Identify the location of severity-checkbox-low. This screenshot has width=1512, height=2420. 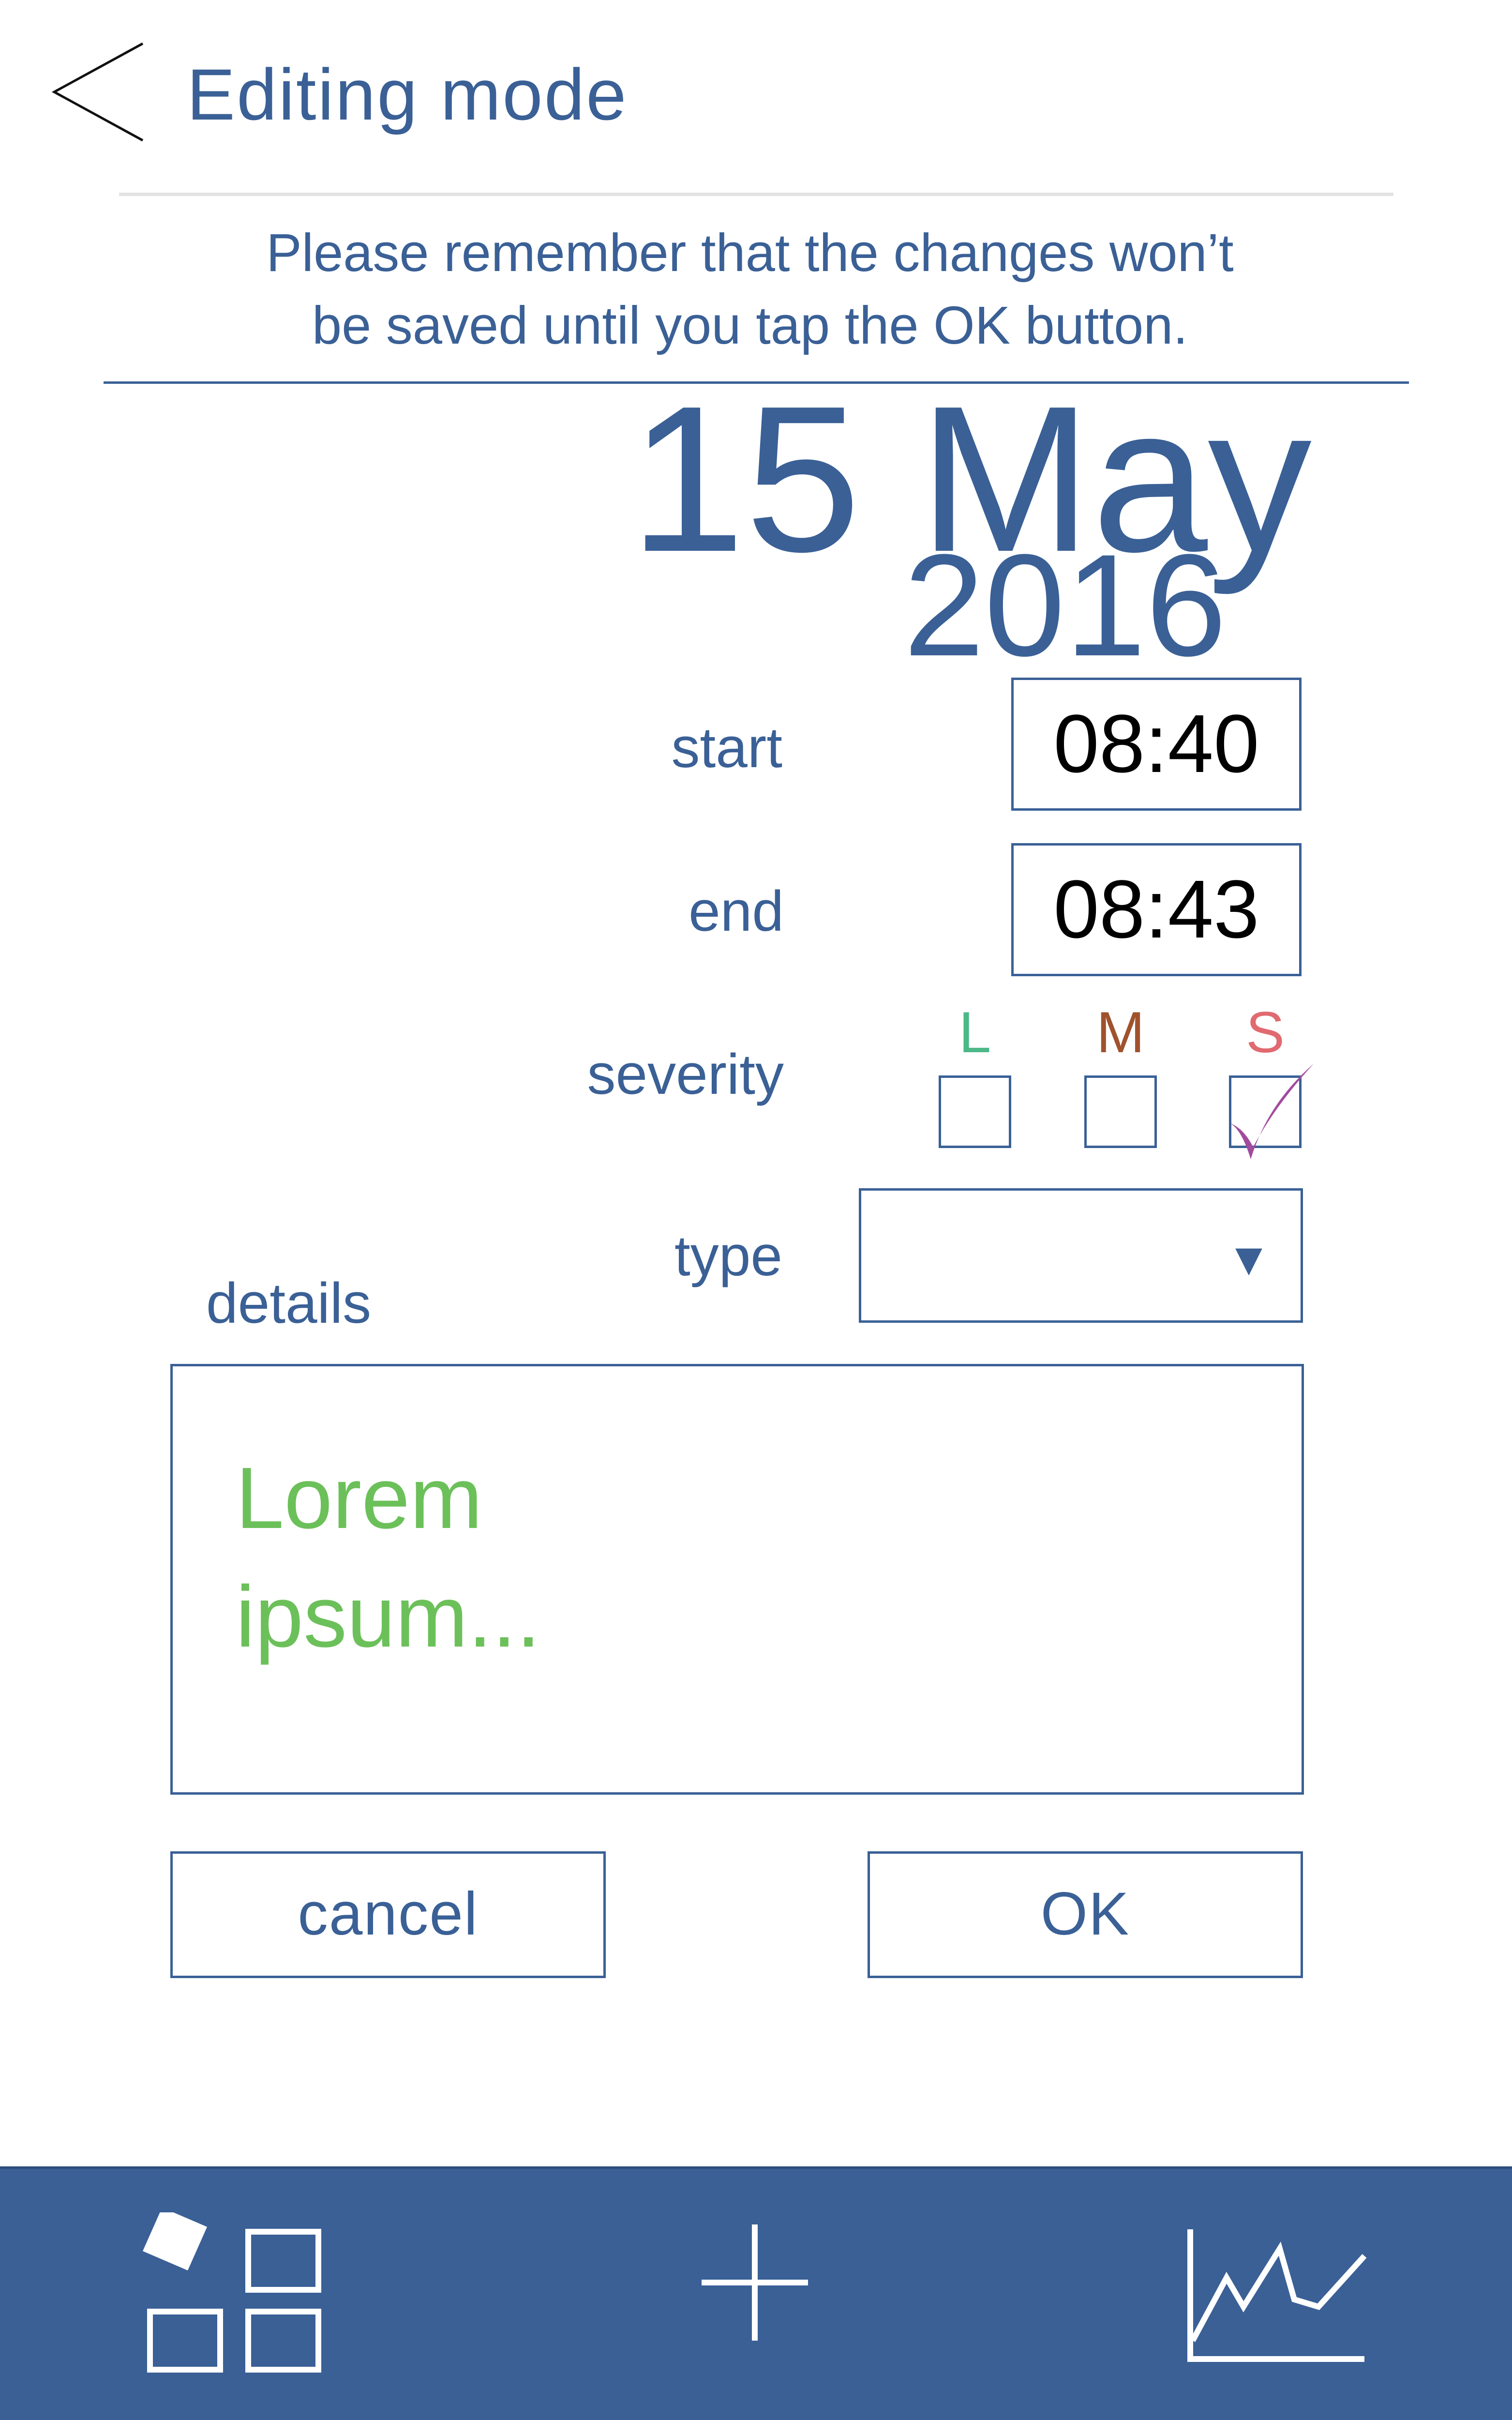
(975, 1111).